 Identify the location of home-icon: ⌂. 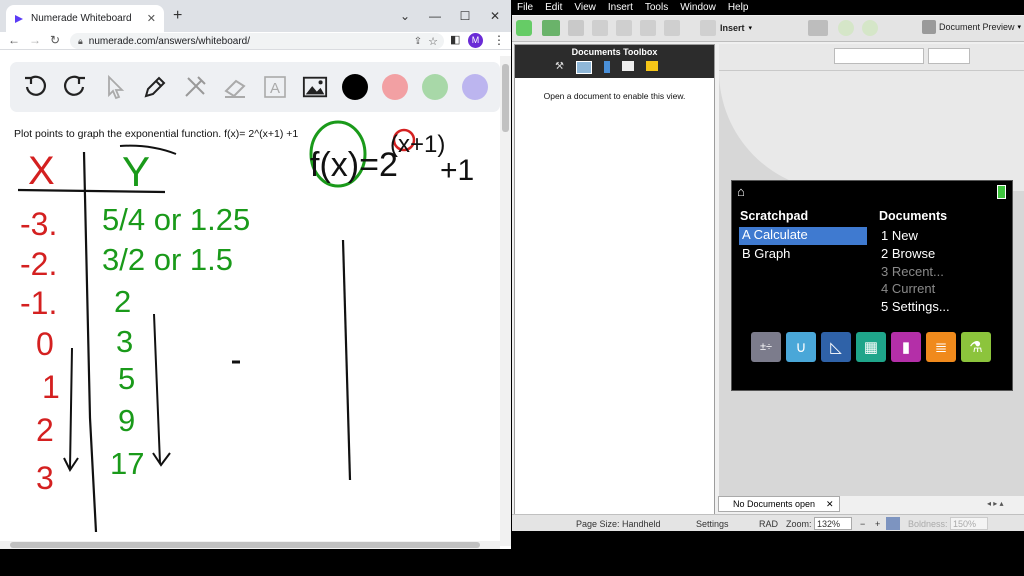
(741, 191).